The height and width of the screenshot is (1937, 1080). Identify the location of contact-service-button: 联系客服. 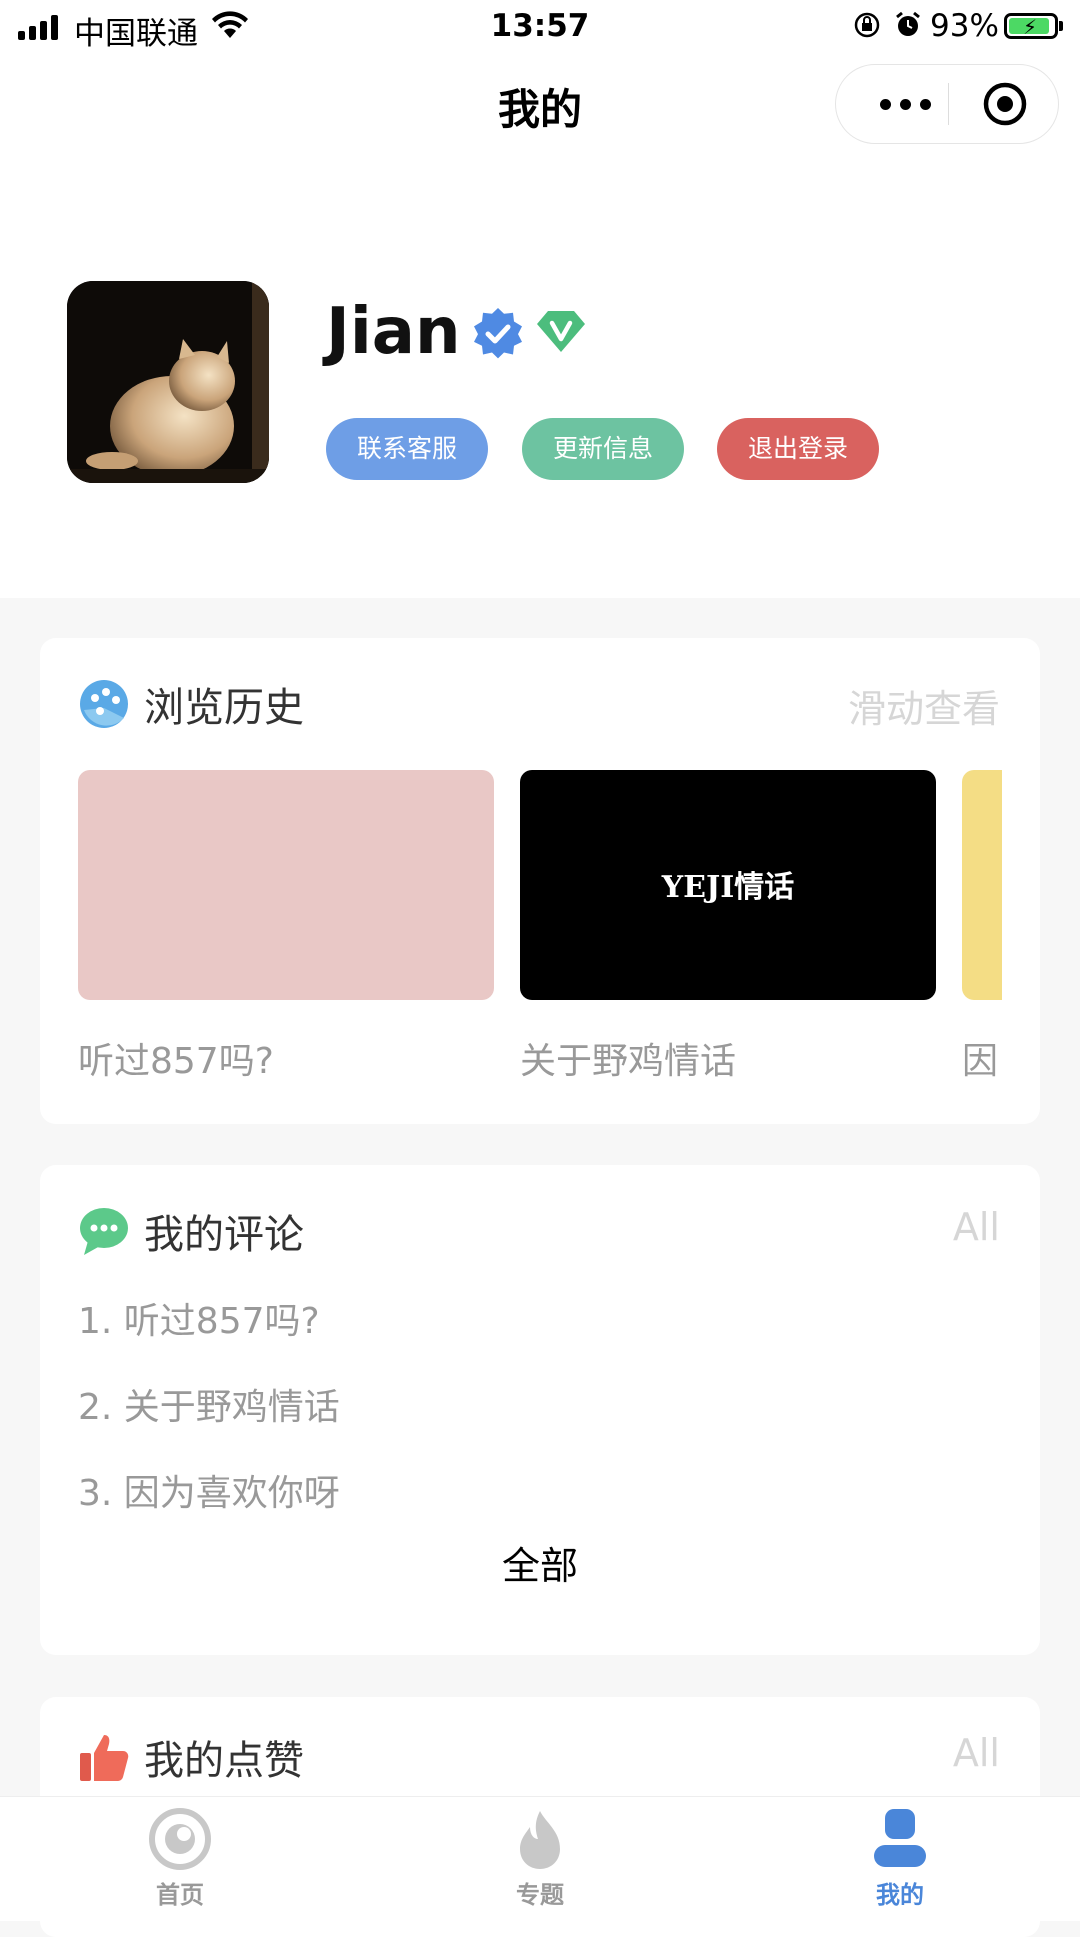
(407, 449).